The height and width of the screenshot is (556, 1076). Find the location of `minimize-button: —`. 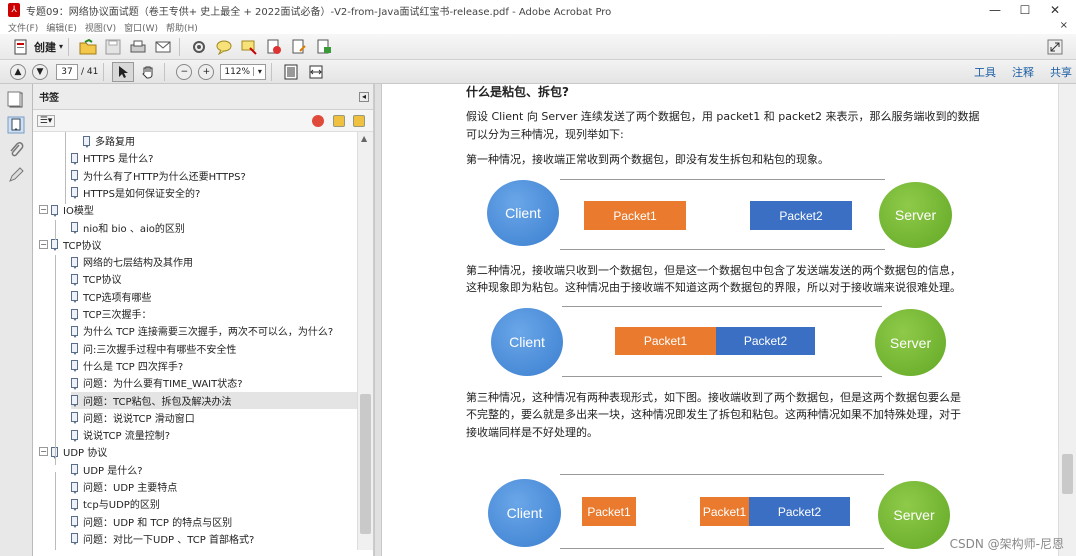

minimize-button: — is located at coordinates (995, 10).